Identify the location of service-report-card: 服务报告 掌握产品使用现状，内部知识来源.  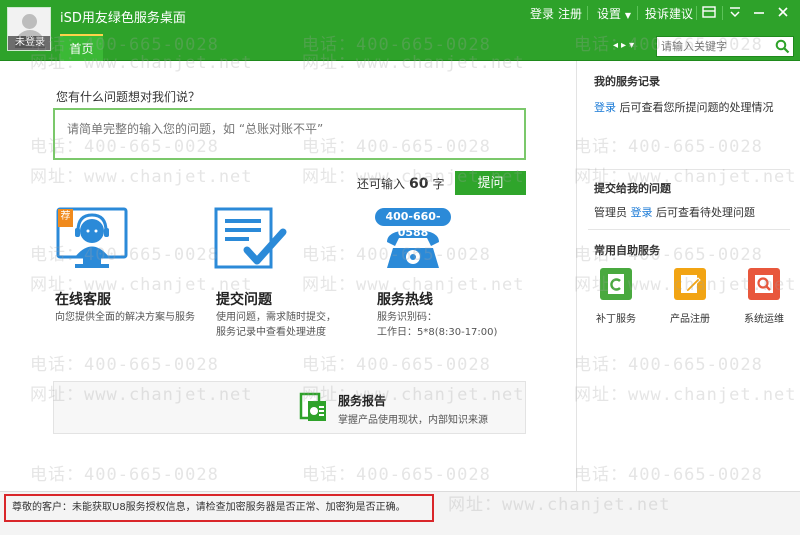
(289, 407).